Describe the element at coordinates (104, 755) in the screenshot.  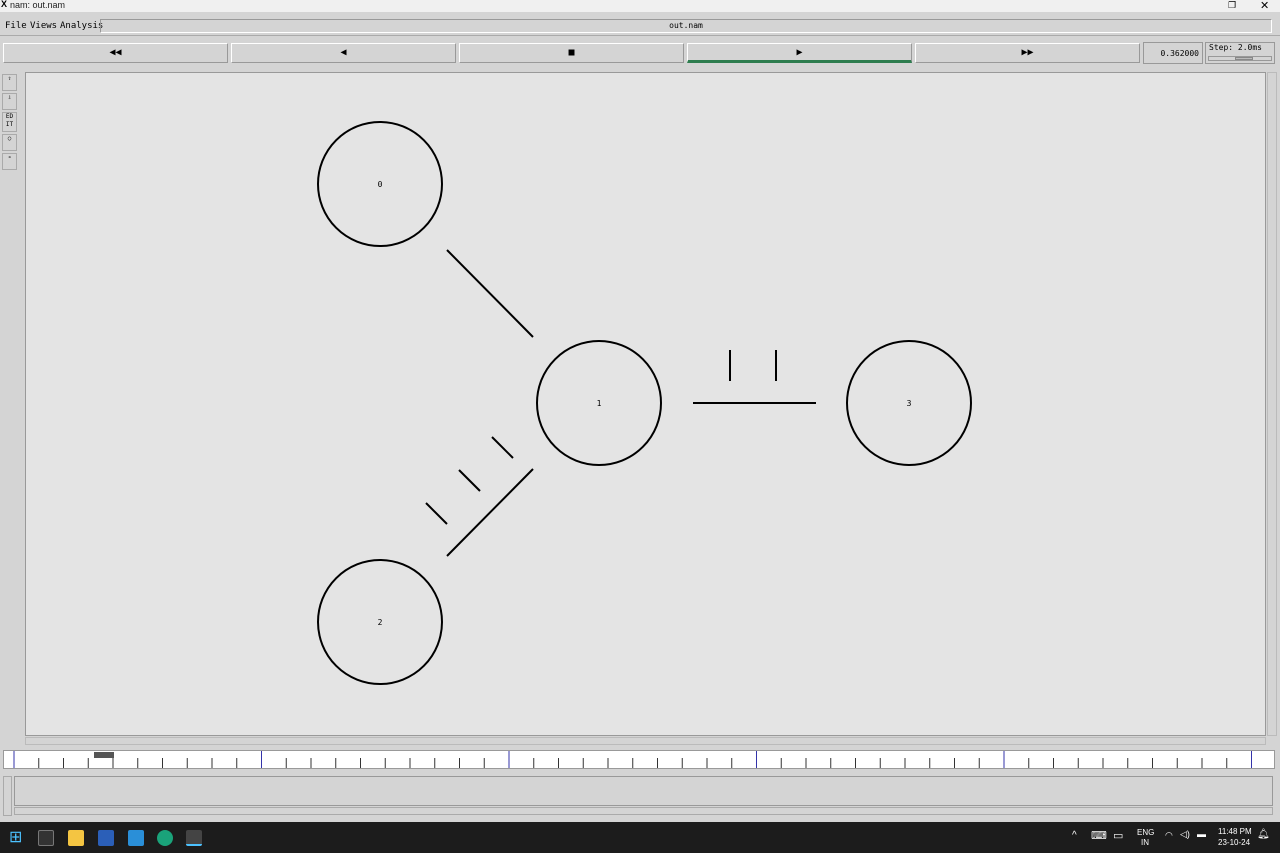
I see `timeline-handle` at that location.